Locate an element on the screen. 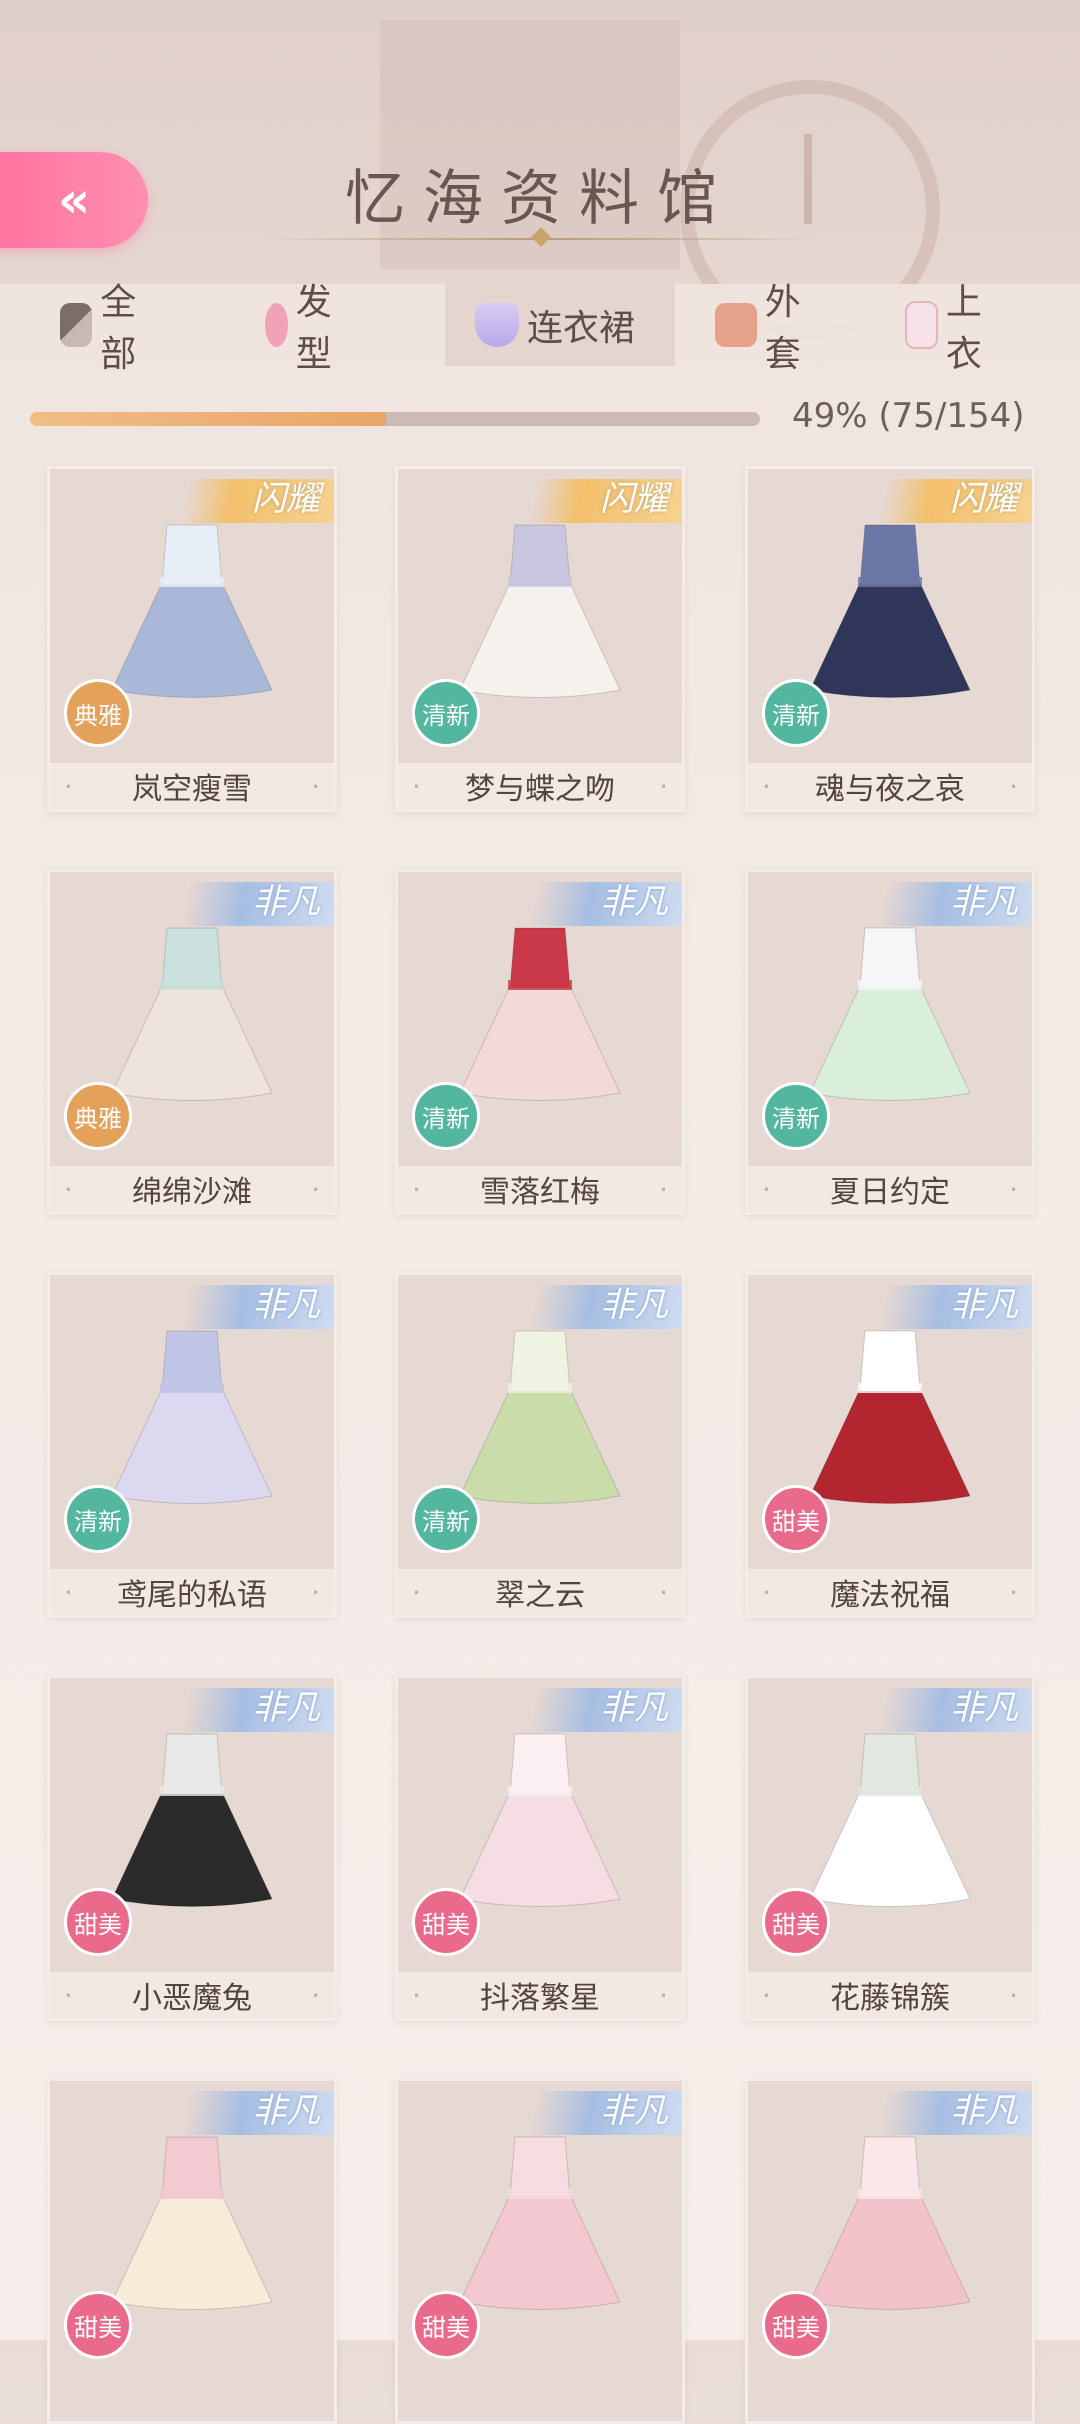 The width and height of the screenshot is (1080, 2424). tab-label: 连衣裙 is located at coordinates (581, 328).